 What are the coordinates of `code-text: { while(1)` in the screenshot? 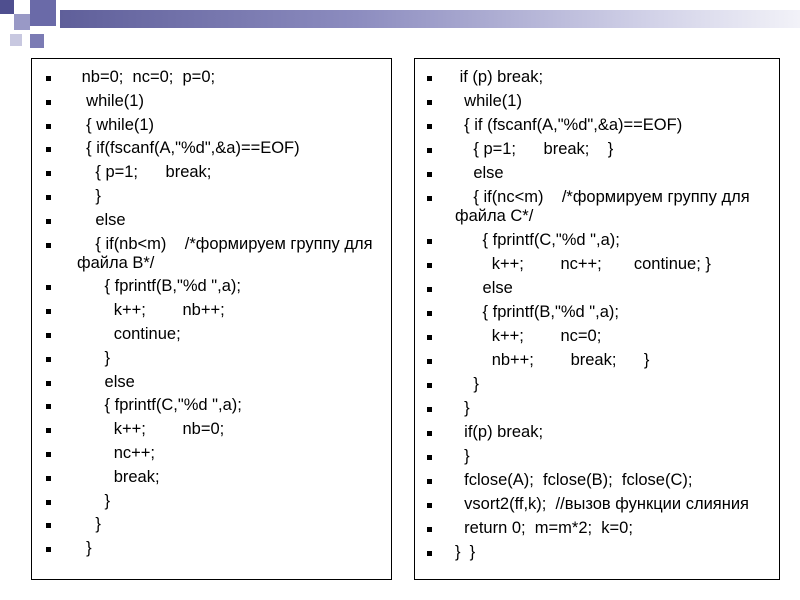 It's located at (116, 124).